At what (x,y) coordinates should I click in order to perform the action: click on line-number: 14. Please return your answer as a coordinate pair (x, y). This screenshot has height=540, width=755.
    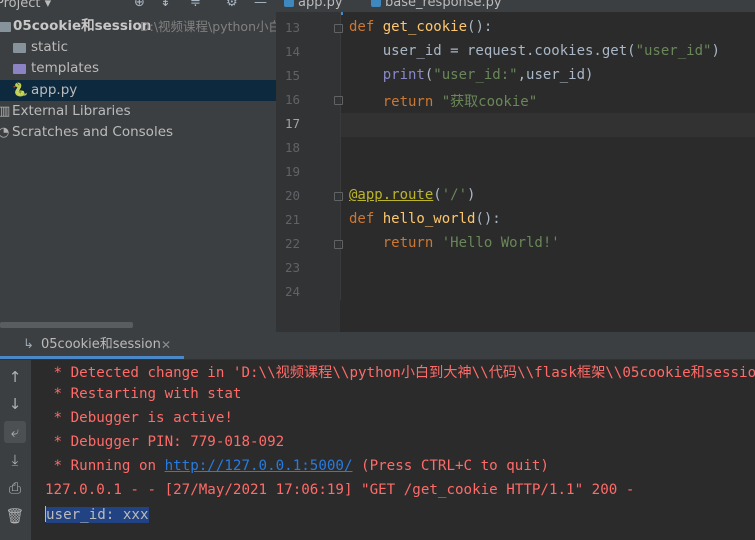
    Looking at the image, I should click on (292, 51).